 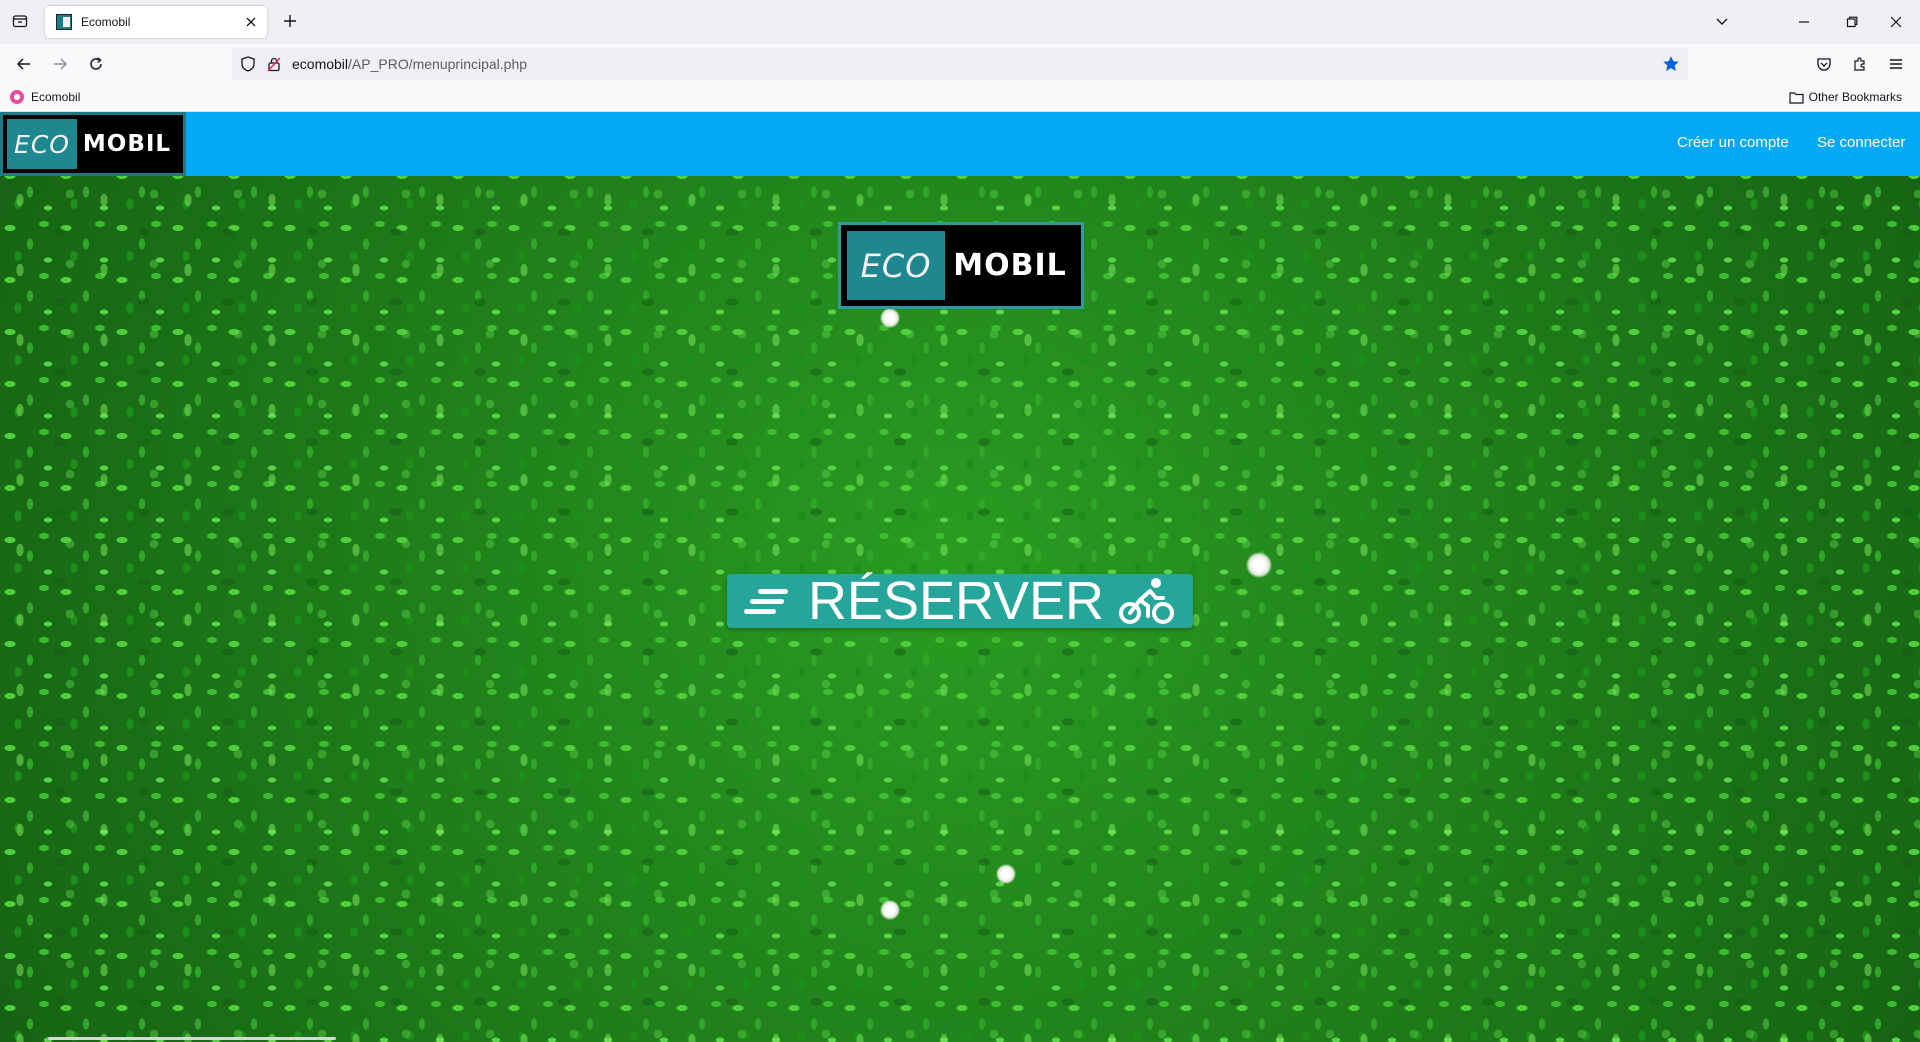 I want to click on other-bookmarks-label: Other Bookmarks, so click(x=1855, y=97).